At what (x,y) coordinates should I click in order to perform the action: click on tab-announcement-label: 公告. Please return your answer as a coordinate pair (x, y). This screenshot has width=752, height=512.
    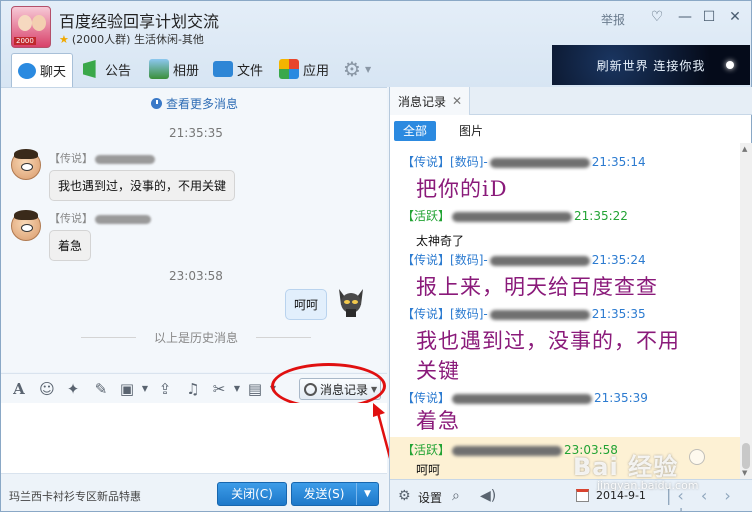
    Looking at the image, I should click on (118, 71).